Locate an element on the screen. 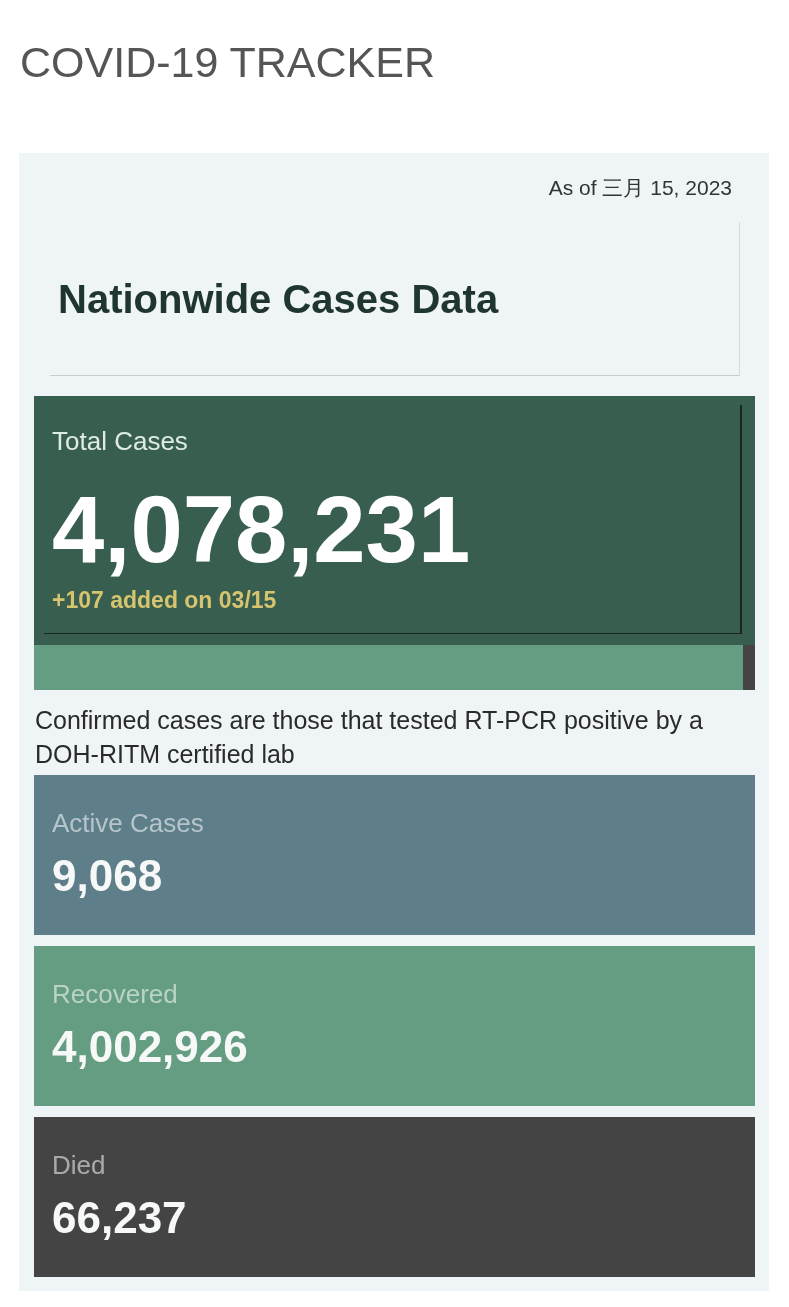  as-of-date: As of 三月 15, 2023 is located at coordinates (640, 188).